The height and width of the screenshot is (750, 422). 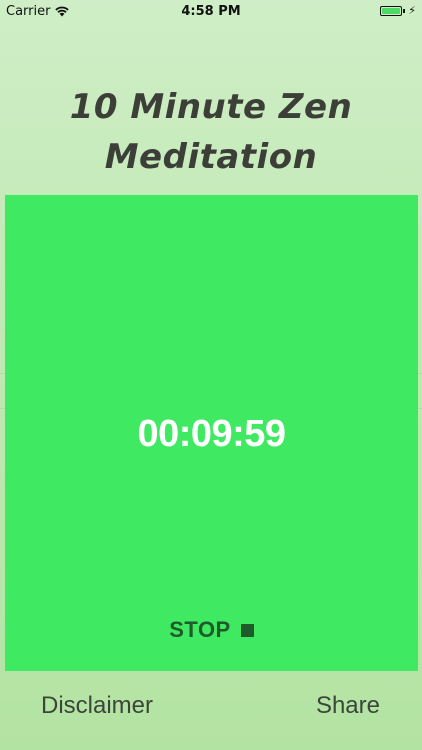 I want to click on page-title: 10 Minute Zen Meditation, so click(x=211, y=132).